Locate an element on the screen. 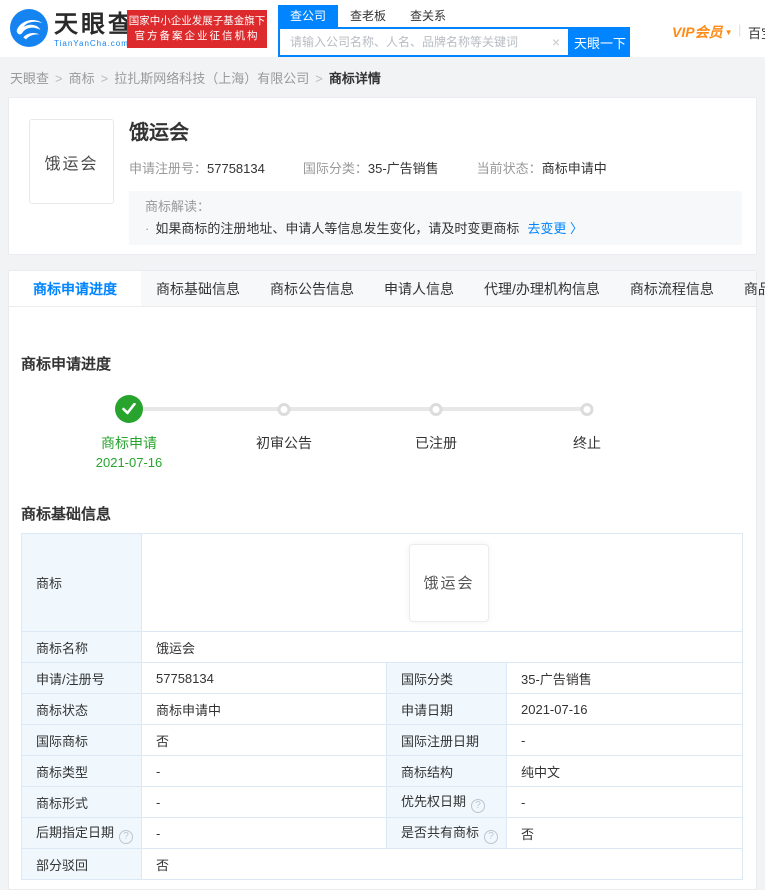  table-row: 商标状态 商标申请中 申请日期 2021-07-16 is located at coordinates (382, 709).